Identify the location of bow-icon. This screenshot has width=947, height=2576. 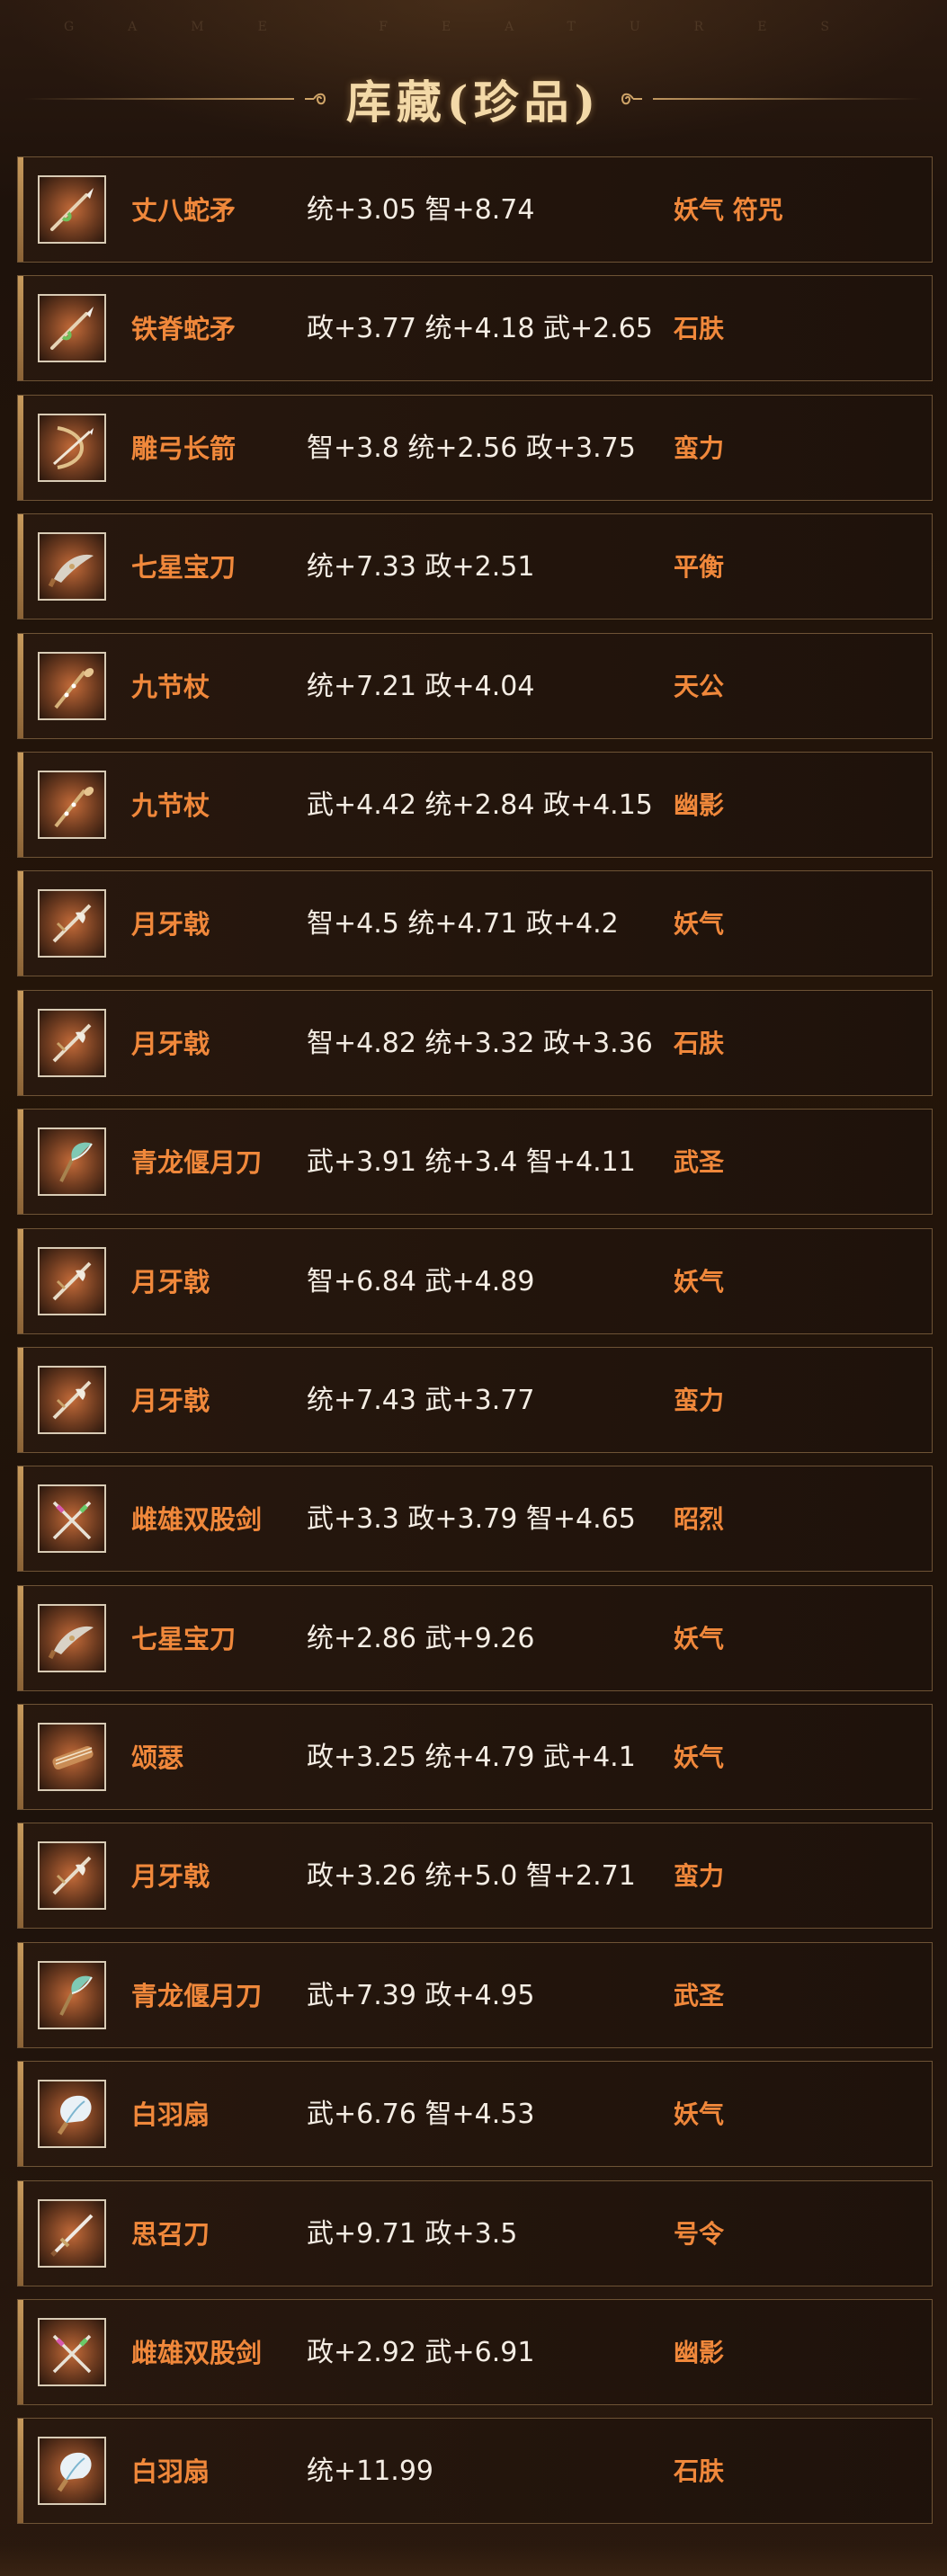
(73, 447).